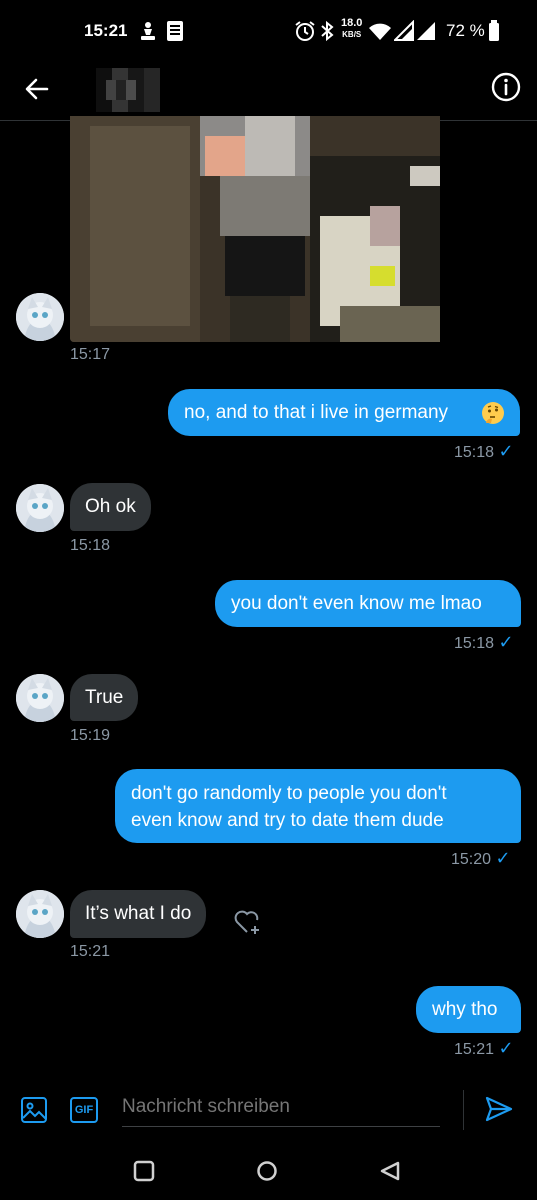 The width and height of the screenshot is (537, 1200). I want to click on arrow-left-icon, so click(37, 89).